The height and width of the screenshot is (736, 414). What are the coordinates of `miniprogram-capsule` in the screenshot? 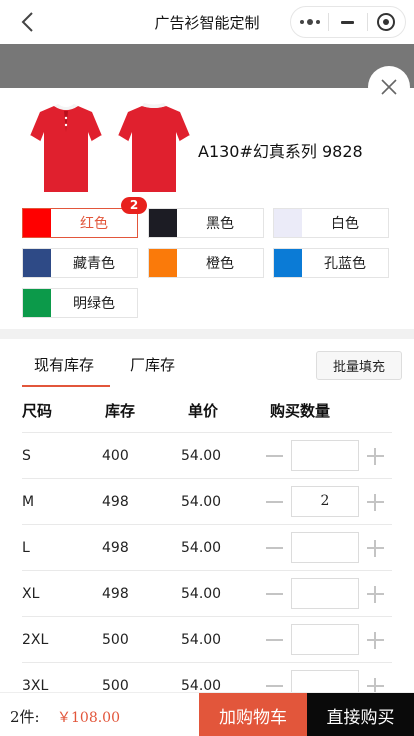 It's located at (348, 22).